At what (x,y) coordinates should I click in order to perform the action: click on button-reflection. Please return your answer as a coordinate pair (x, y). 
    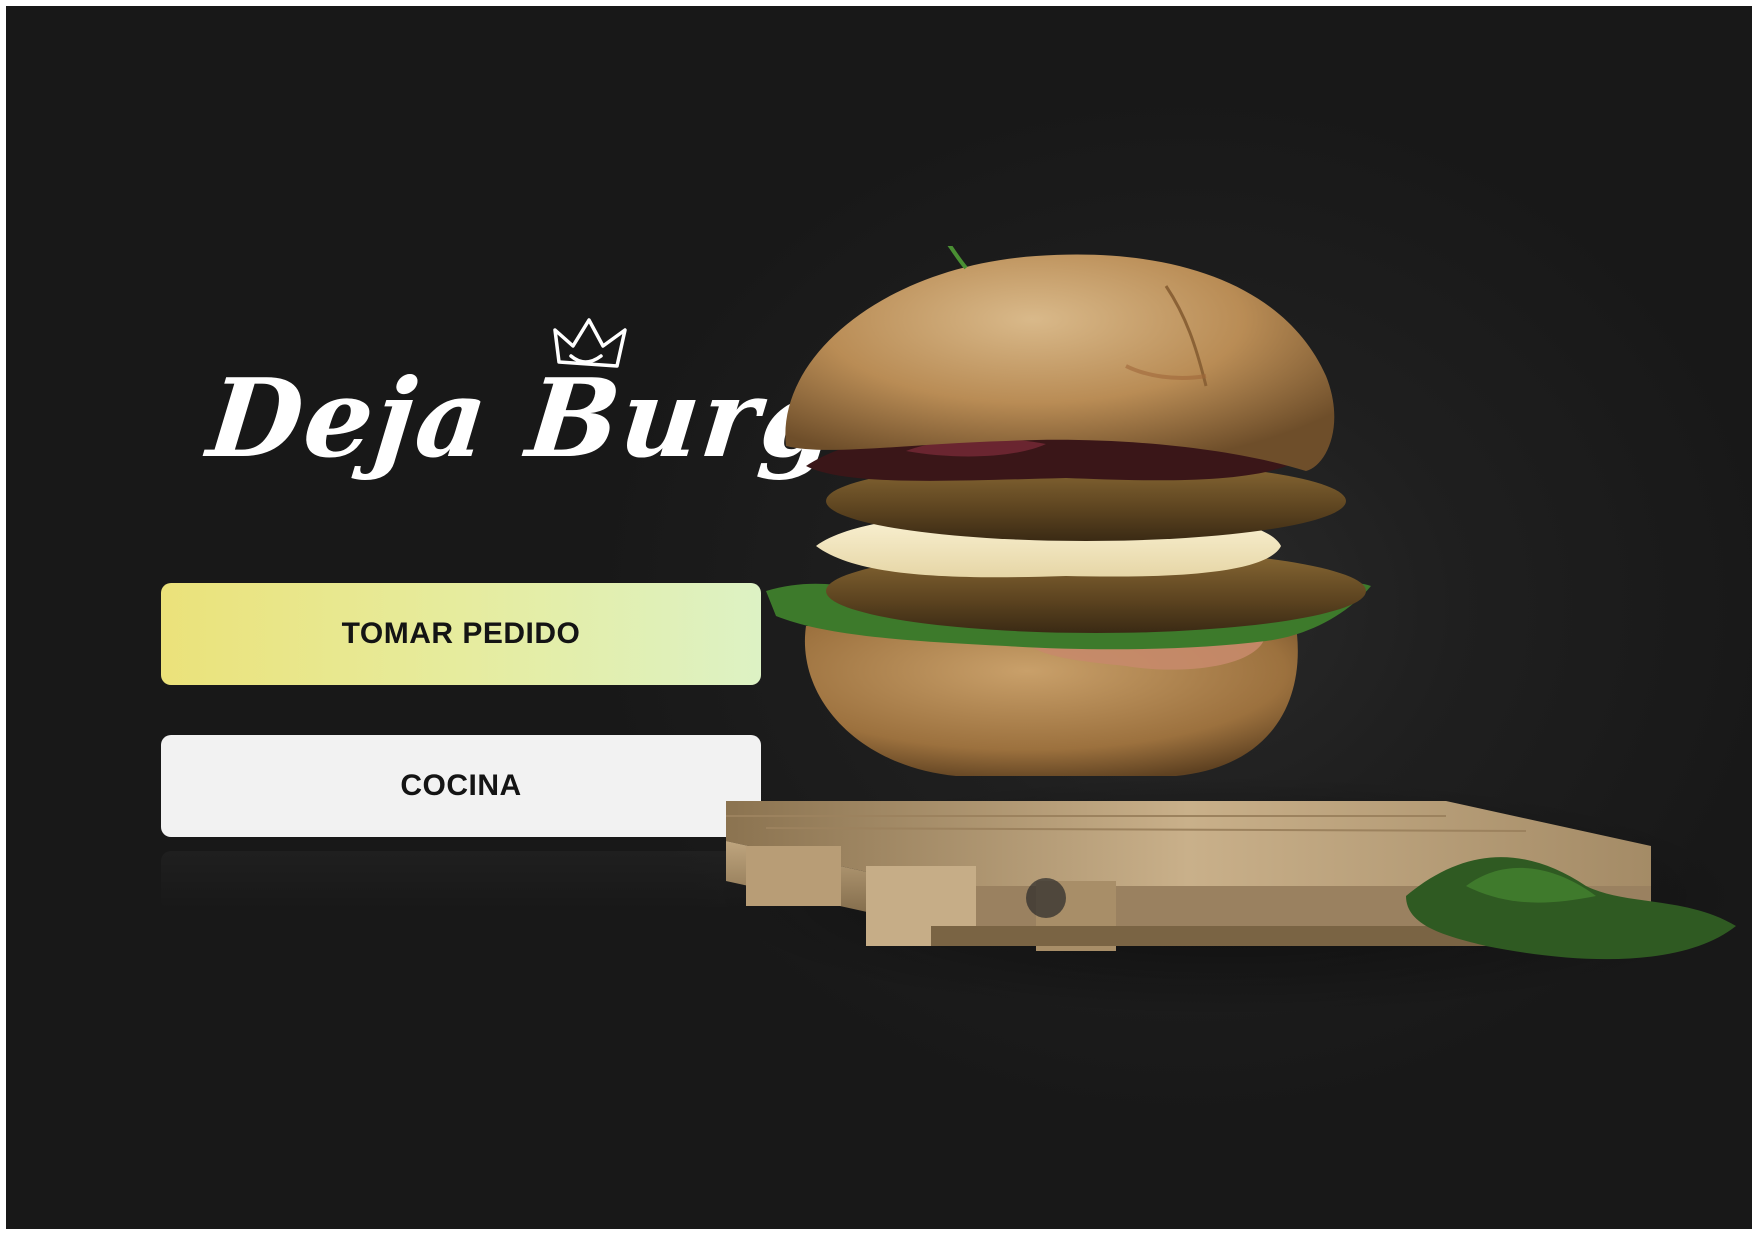
    Looking at the image, I should click on (461, 881).